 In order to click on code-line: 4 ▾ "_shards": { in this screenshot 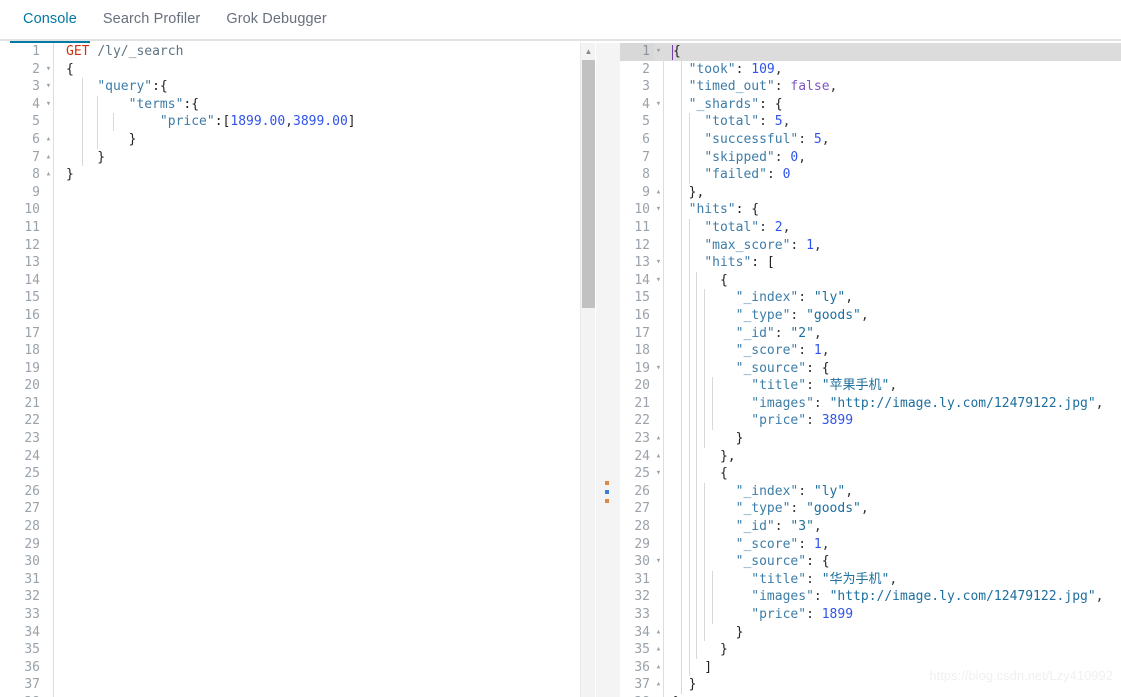, I will do `click(870, 104)`.